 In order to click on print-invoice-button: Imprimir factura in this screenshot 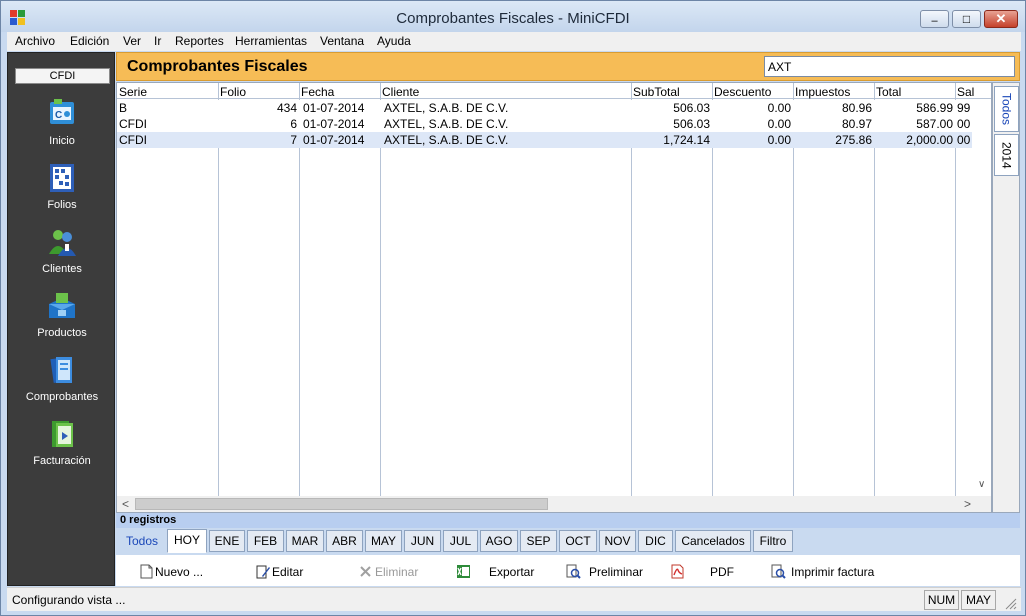, I will do `click(828, 572)`.